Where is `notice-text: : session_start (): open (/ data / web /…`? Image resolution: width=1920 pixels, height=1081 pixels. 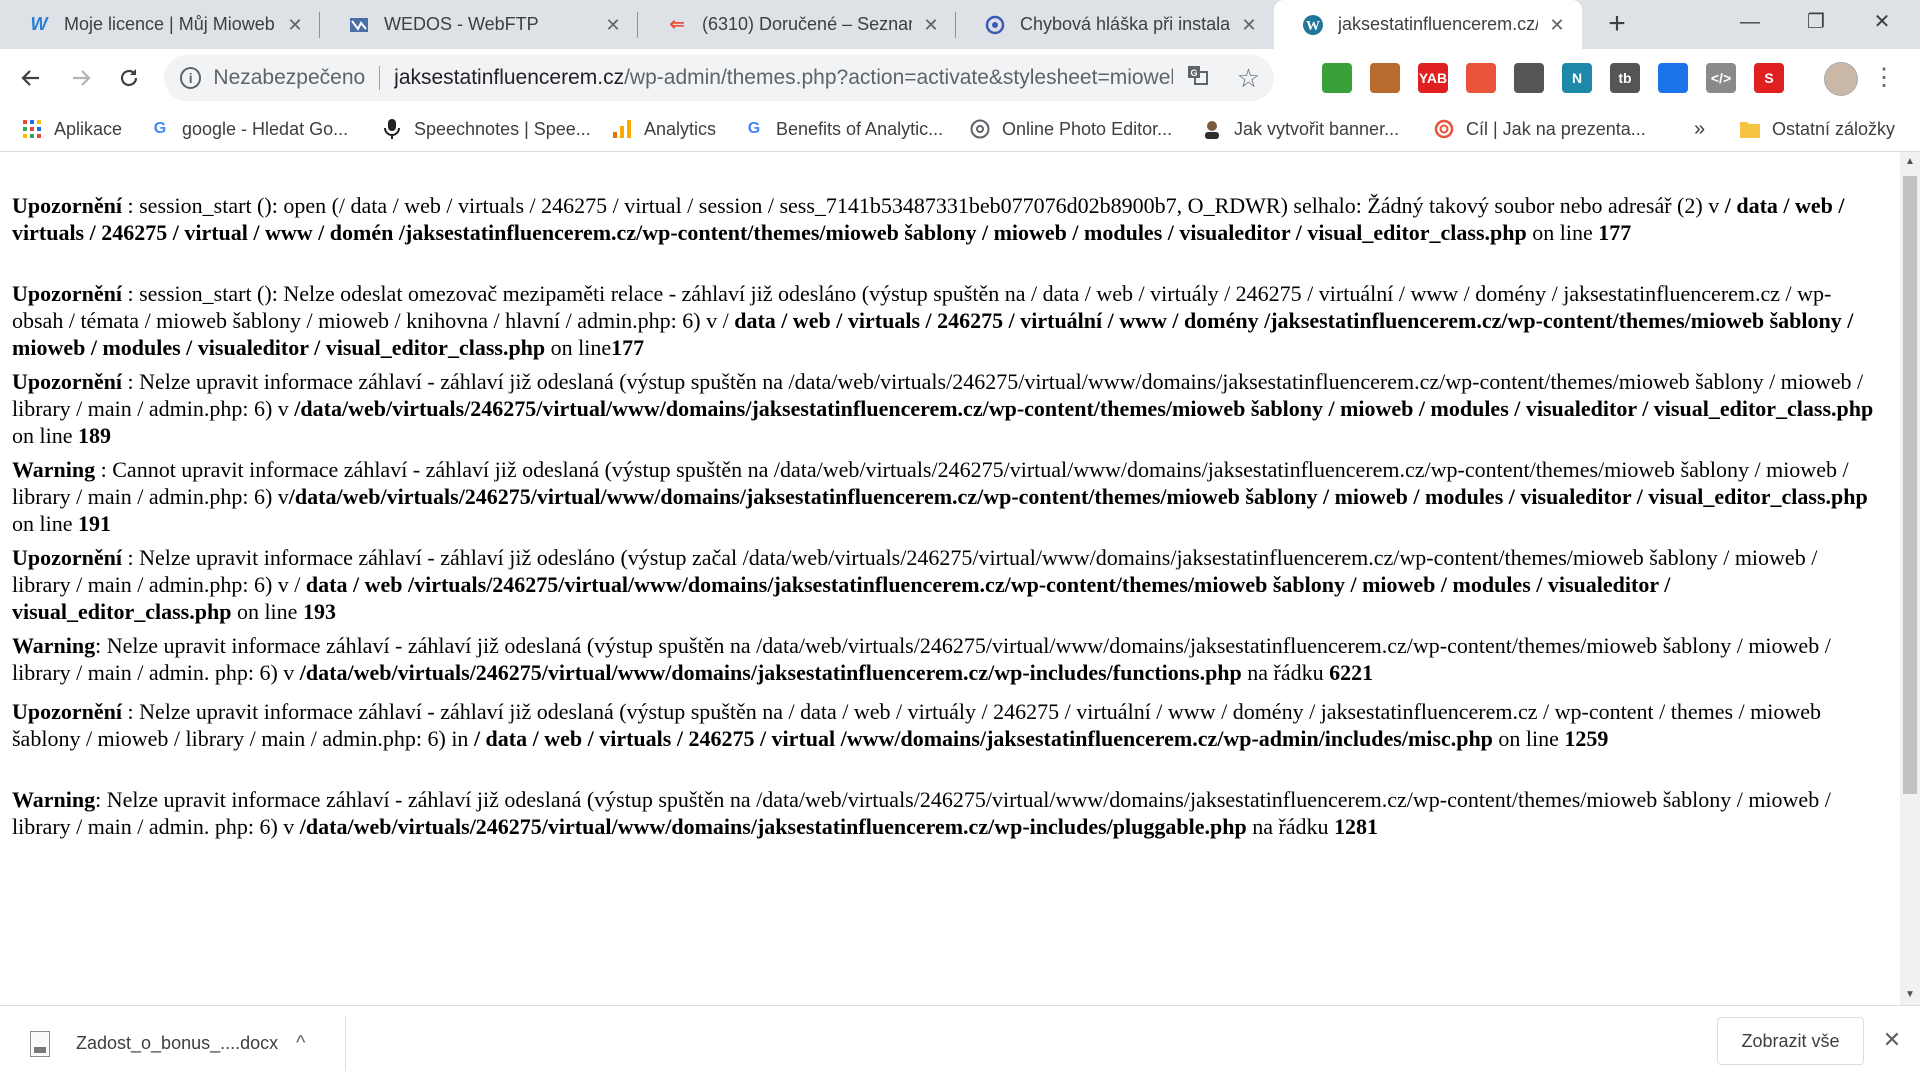
notice-text: : session_start (): open (/ data / web /… is located at coordinates (923, 205).